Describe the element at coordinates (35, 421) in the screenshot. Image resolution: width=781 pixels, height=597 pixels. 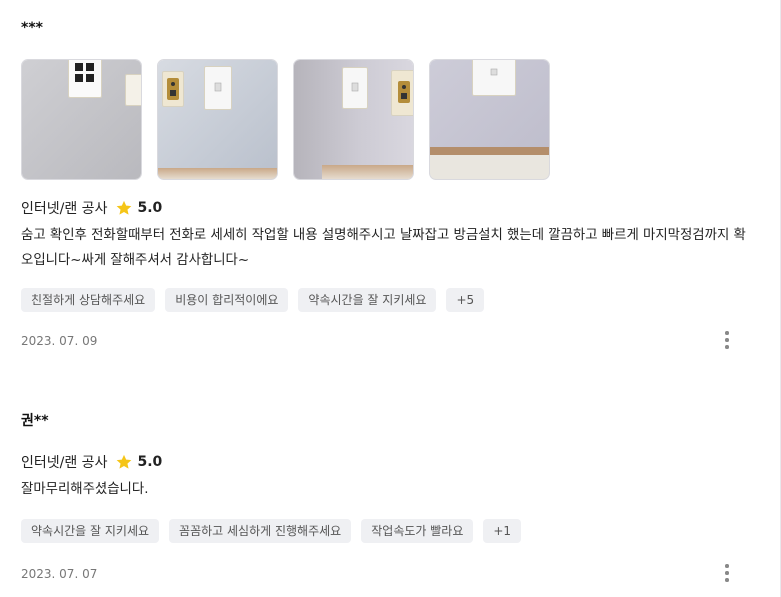
I see `review-author: 권**` at that location.